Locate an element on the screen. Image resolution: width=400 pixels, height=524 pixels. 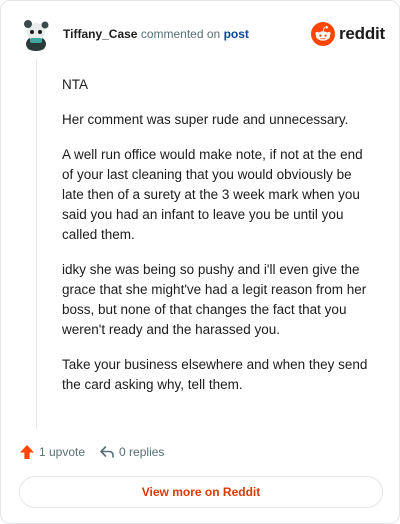
brand-wordmark: reddit is located at coordinates (361, 33).